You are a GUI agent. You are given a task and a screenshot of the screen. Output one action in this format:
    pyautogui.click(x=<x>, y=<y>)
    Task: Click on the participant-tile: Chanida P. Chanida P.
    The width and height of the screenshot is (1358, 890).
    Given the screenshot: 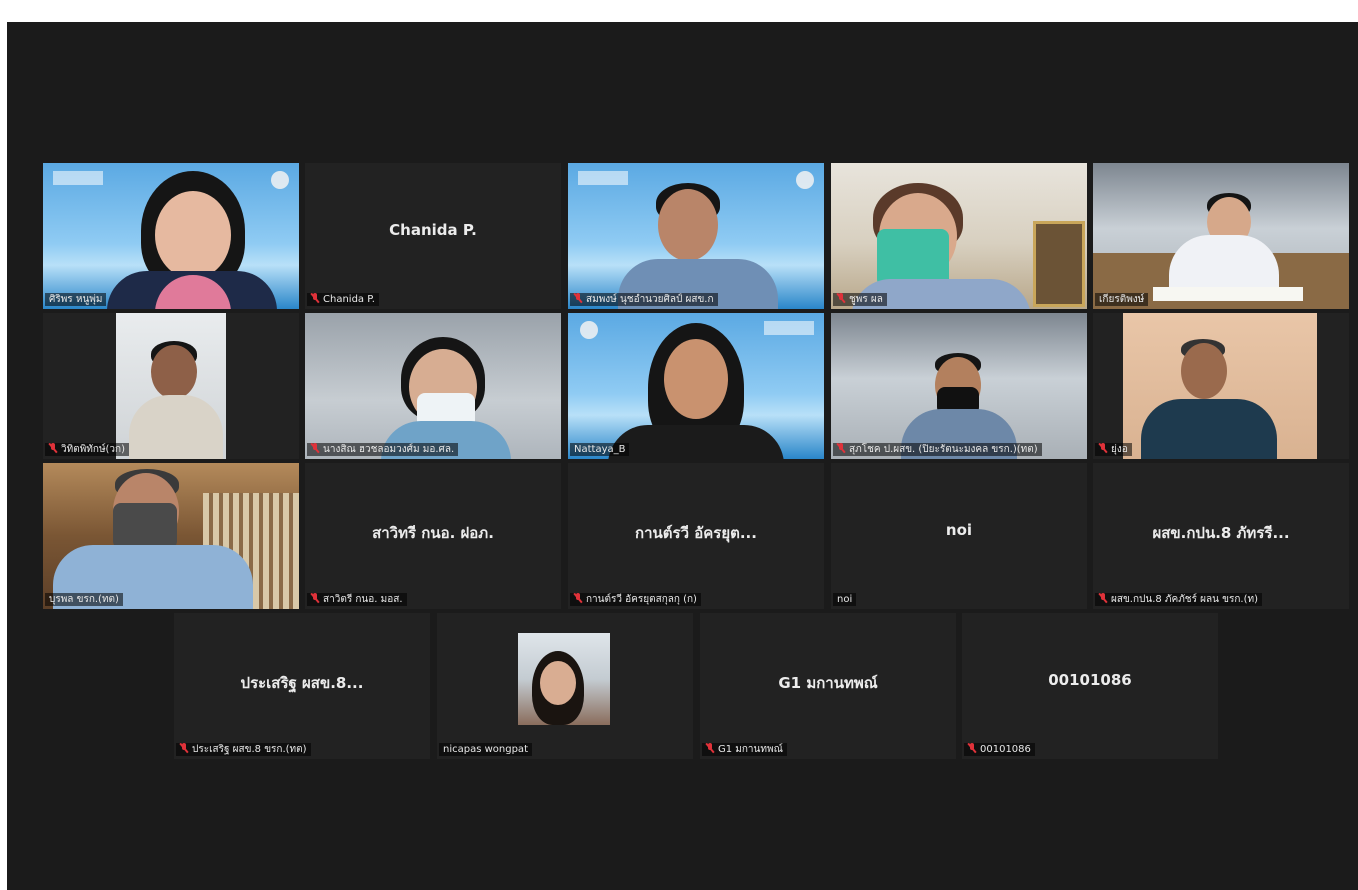 What is the action you would take?
    pyautogui.click(x=433, y=236)
    